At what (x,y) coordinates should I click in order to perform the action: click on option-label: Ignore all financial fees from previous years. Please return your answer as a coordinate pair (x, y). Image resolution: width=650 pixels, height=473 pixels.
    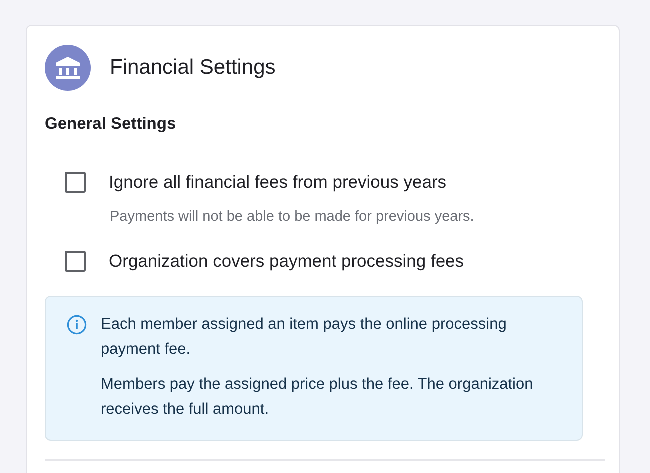
    Looking at the image, I should click on (278, 182).